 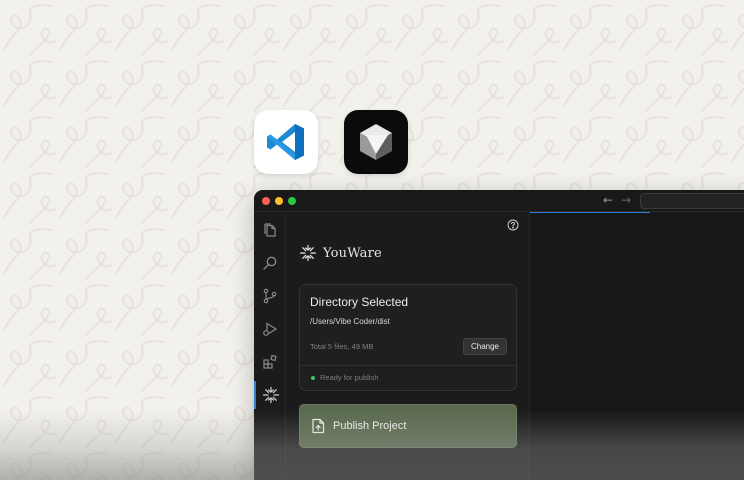 I want to click on brand: YouWare, so click(x=340, y=253).